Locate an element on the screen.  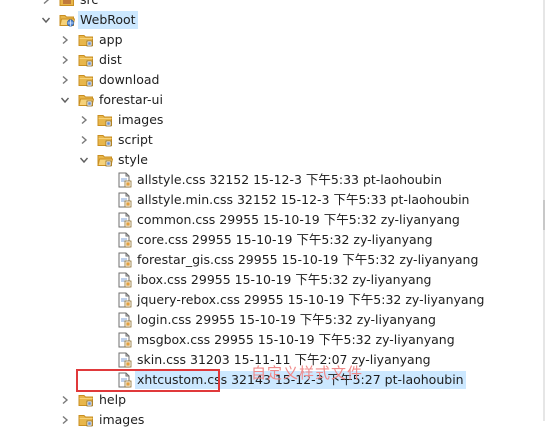
tree-item-label: src is located at coordinates (89, 4).